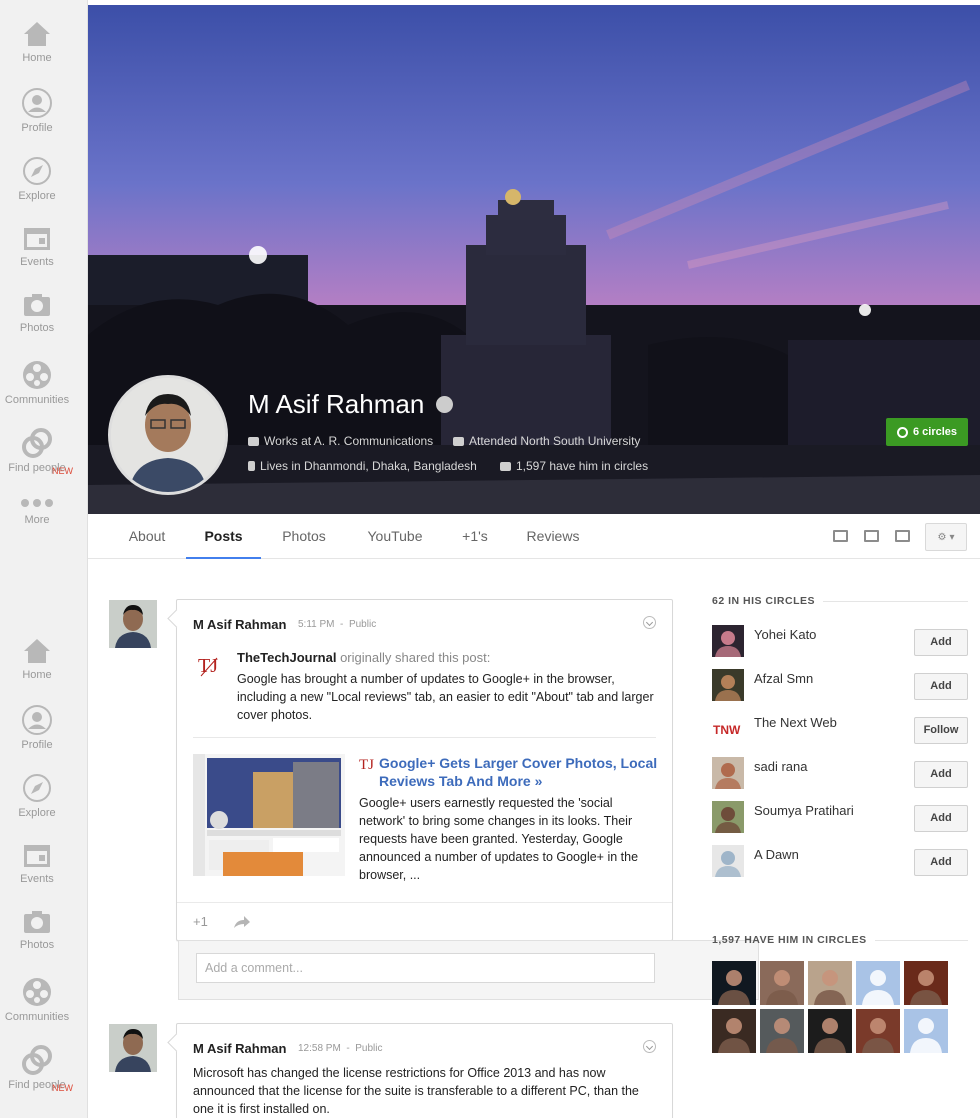  What do you see at coordinates (952, 537) in the screenshot?
I see `chevron-down-icon: ▾` at bounding box center [952, 537].